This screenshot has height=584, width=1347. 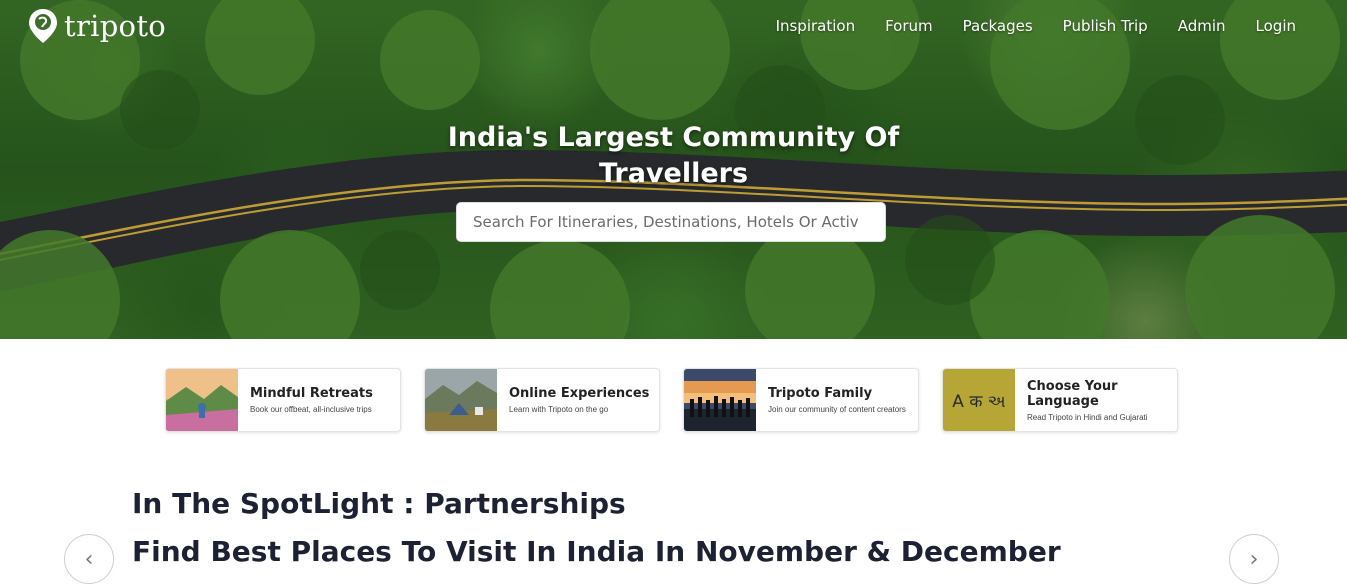 I want to click on sunset-people-photo-icon, so click(x=720, y=400).